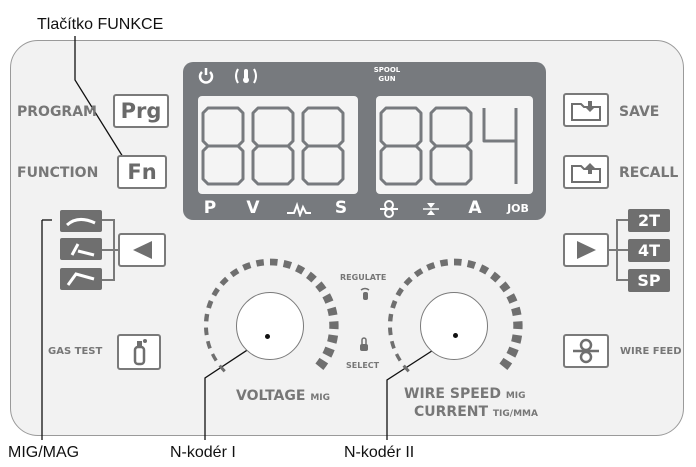 This screenshot has height=467, width=696. What do you see at coordinates (649, 173) in the screenshot?
I see `recall-label: RECALL` at bounding box center [649, 173].